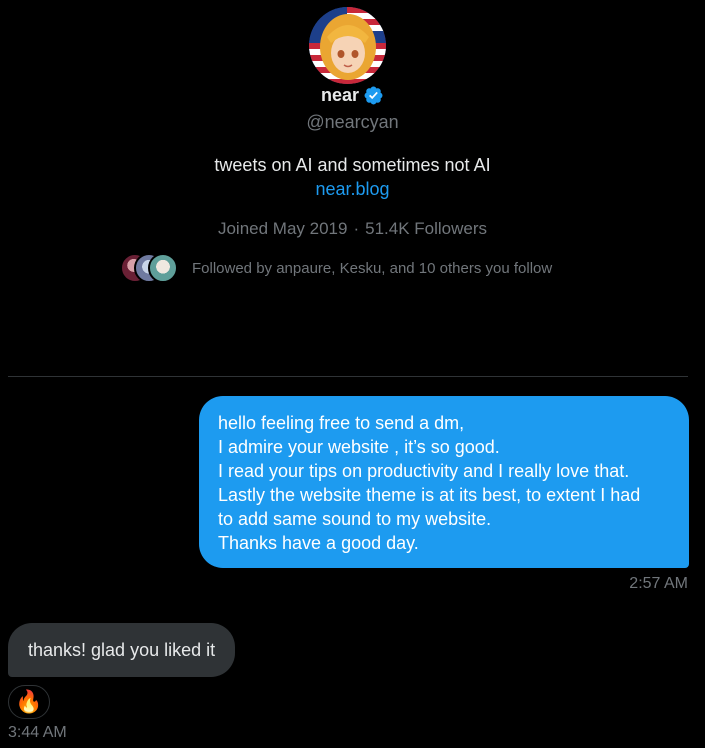  I want to click on received-message-bubble: thanks! glad you liked it, so click(122, 650).